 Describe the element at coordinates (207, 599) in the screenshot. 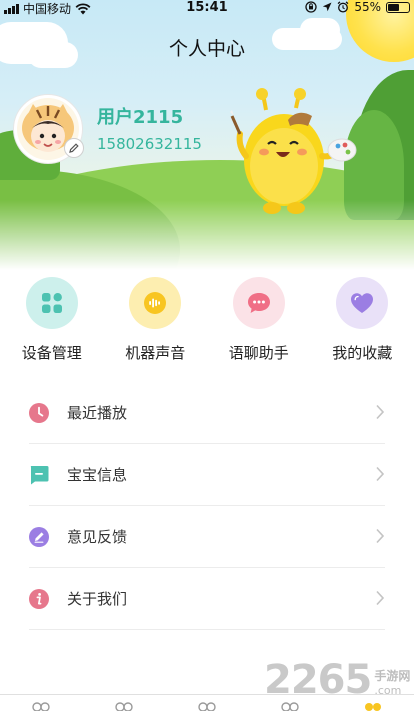

I see `menu-item-about-us: 关于我们` at that location.